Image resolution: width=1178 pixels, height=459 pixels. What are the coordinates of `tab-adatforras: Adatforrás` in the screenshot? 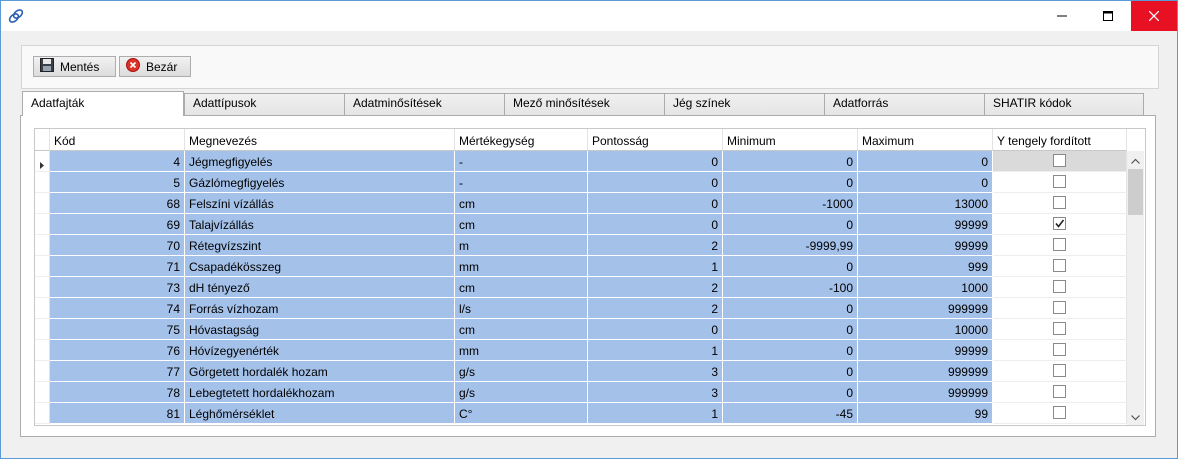 It's located at (904, 104).